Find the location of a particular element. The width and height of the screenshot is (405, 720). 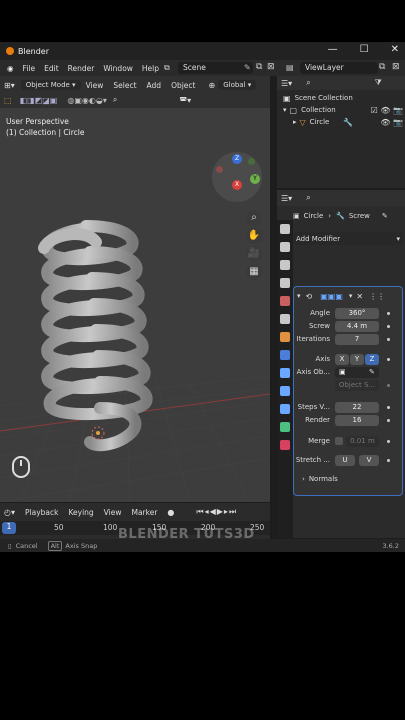

view-layer-selector: ViewLayer is located at coordinates (339, 68).